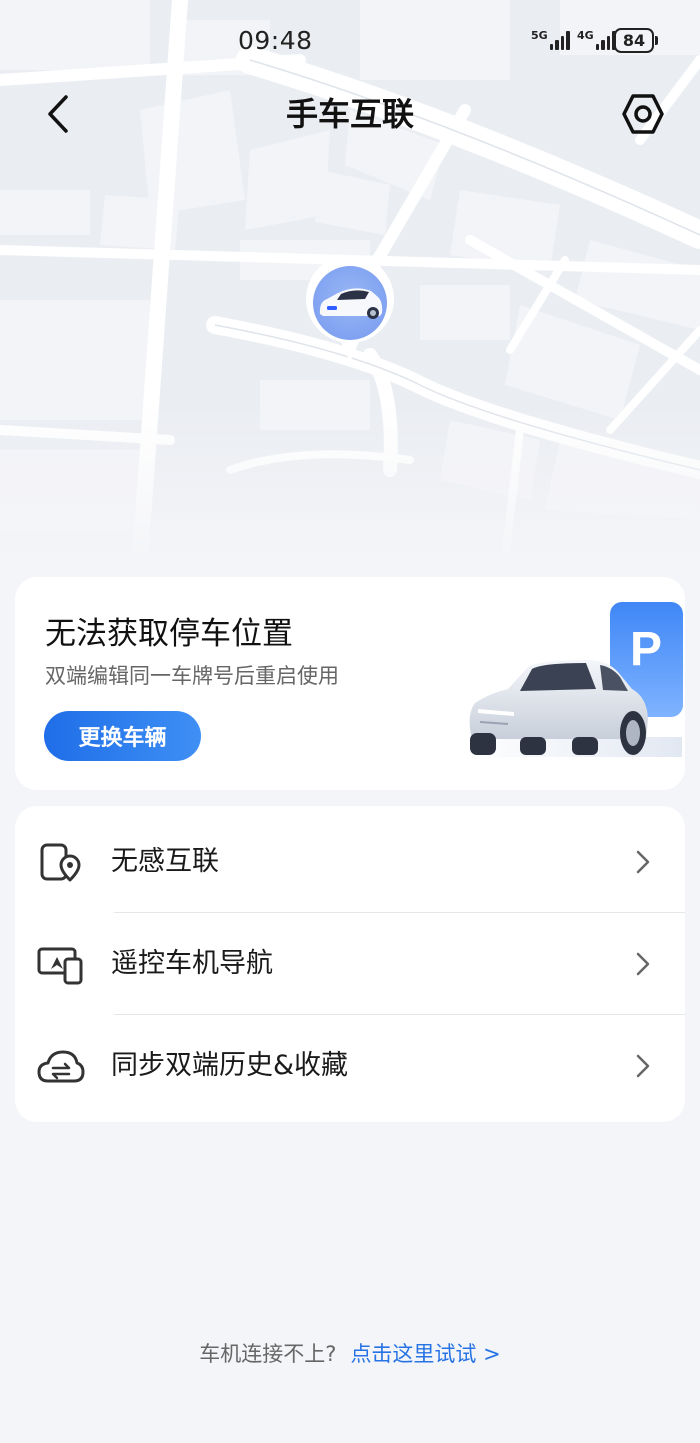 Image resolution: width=700 pixels, height=1443 pixels. I want to click on footer-help: 车机连接不上? 点击这里试试 >, so click(350, 1354).